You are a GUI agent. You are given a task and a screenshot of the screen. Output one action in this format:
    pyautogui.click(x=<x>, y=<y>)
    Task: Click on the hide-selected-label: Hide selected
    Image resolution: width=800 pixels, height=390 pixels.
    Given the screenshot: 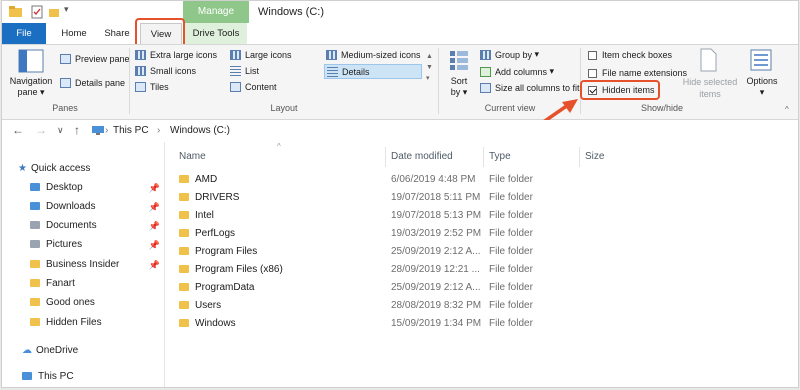 What is the action you would take?
    pyautogui.click(x=710, y=82)
    